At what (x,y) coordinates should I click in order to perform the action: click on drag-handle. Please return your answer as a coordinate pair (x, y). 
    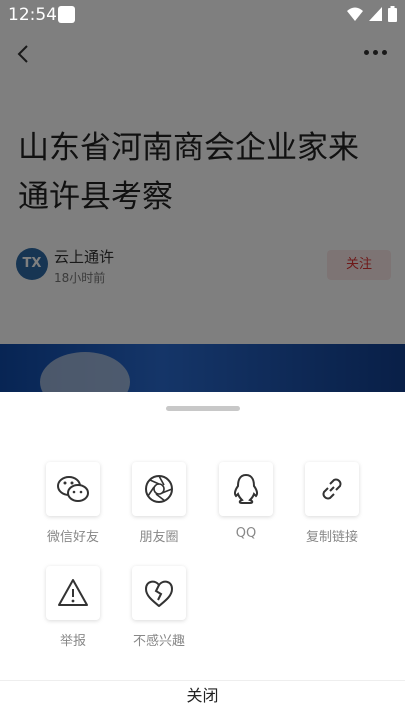
    Looking at the image, I should click on (203, 408).